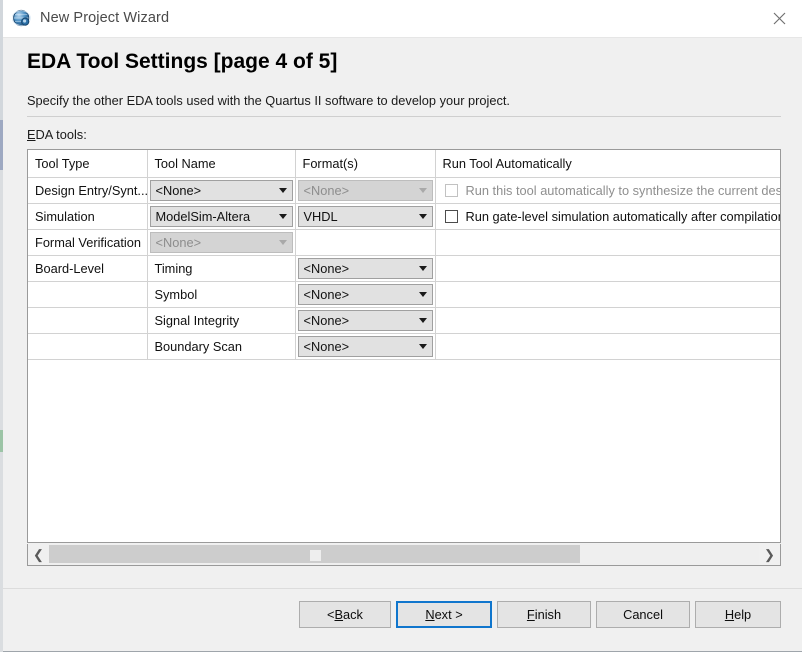 Image resolution: width=802 pixels, height=652 pixels. I want to click on page-title: EDA Tool Settings [page 4 of 5], so click(182, 61).